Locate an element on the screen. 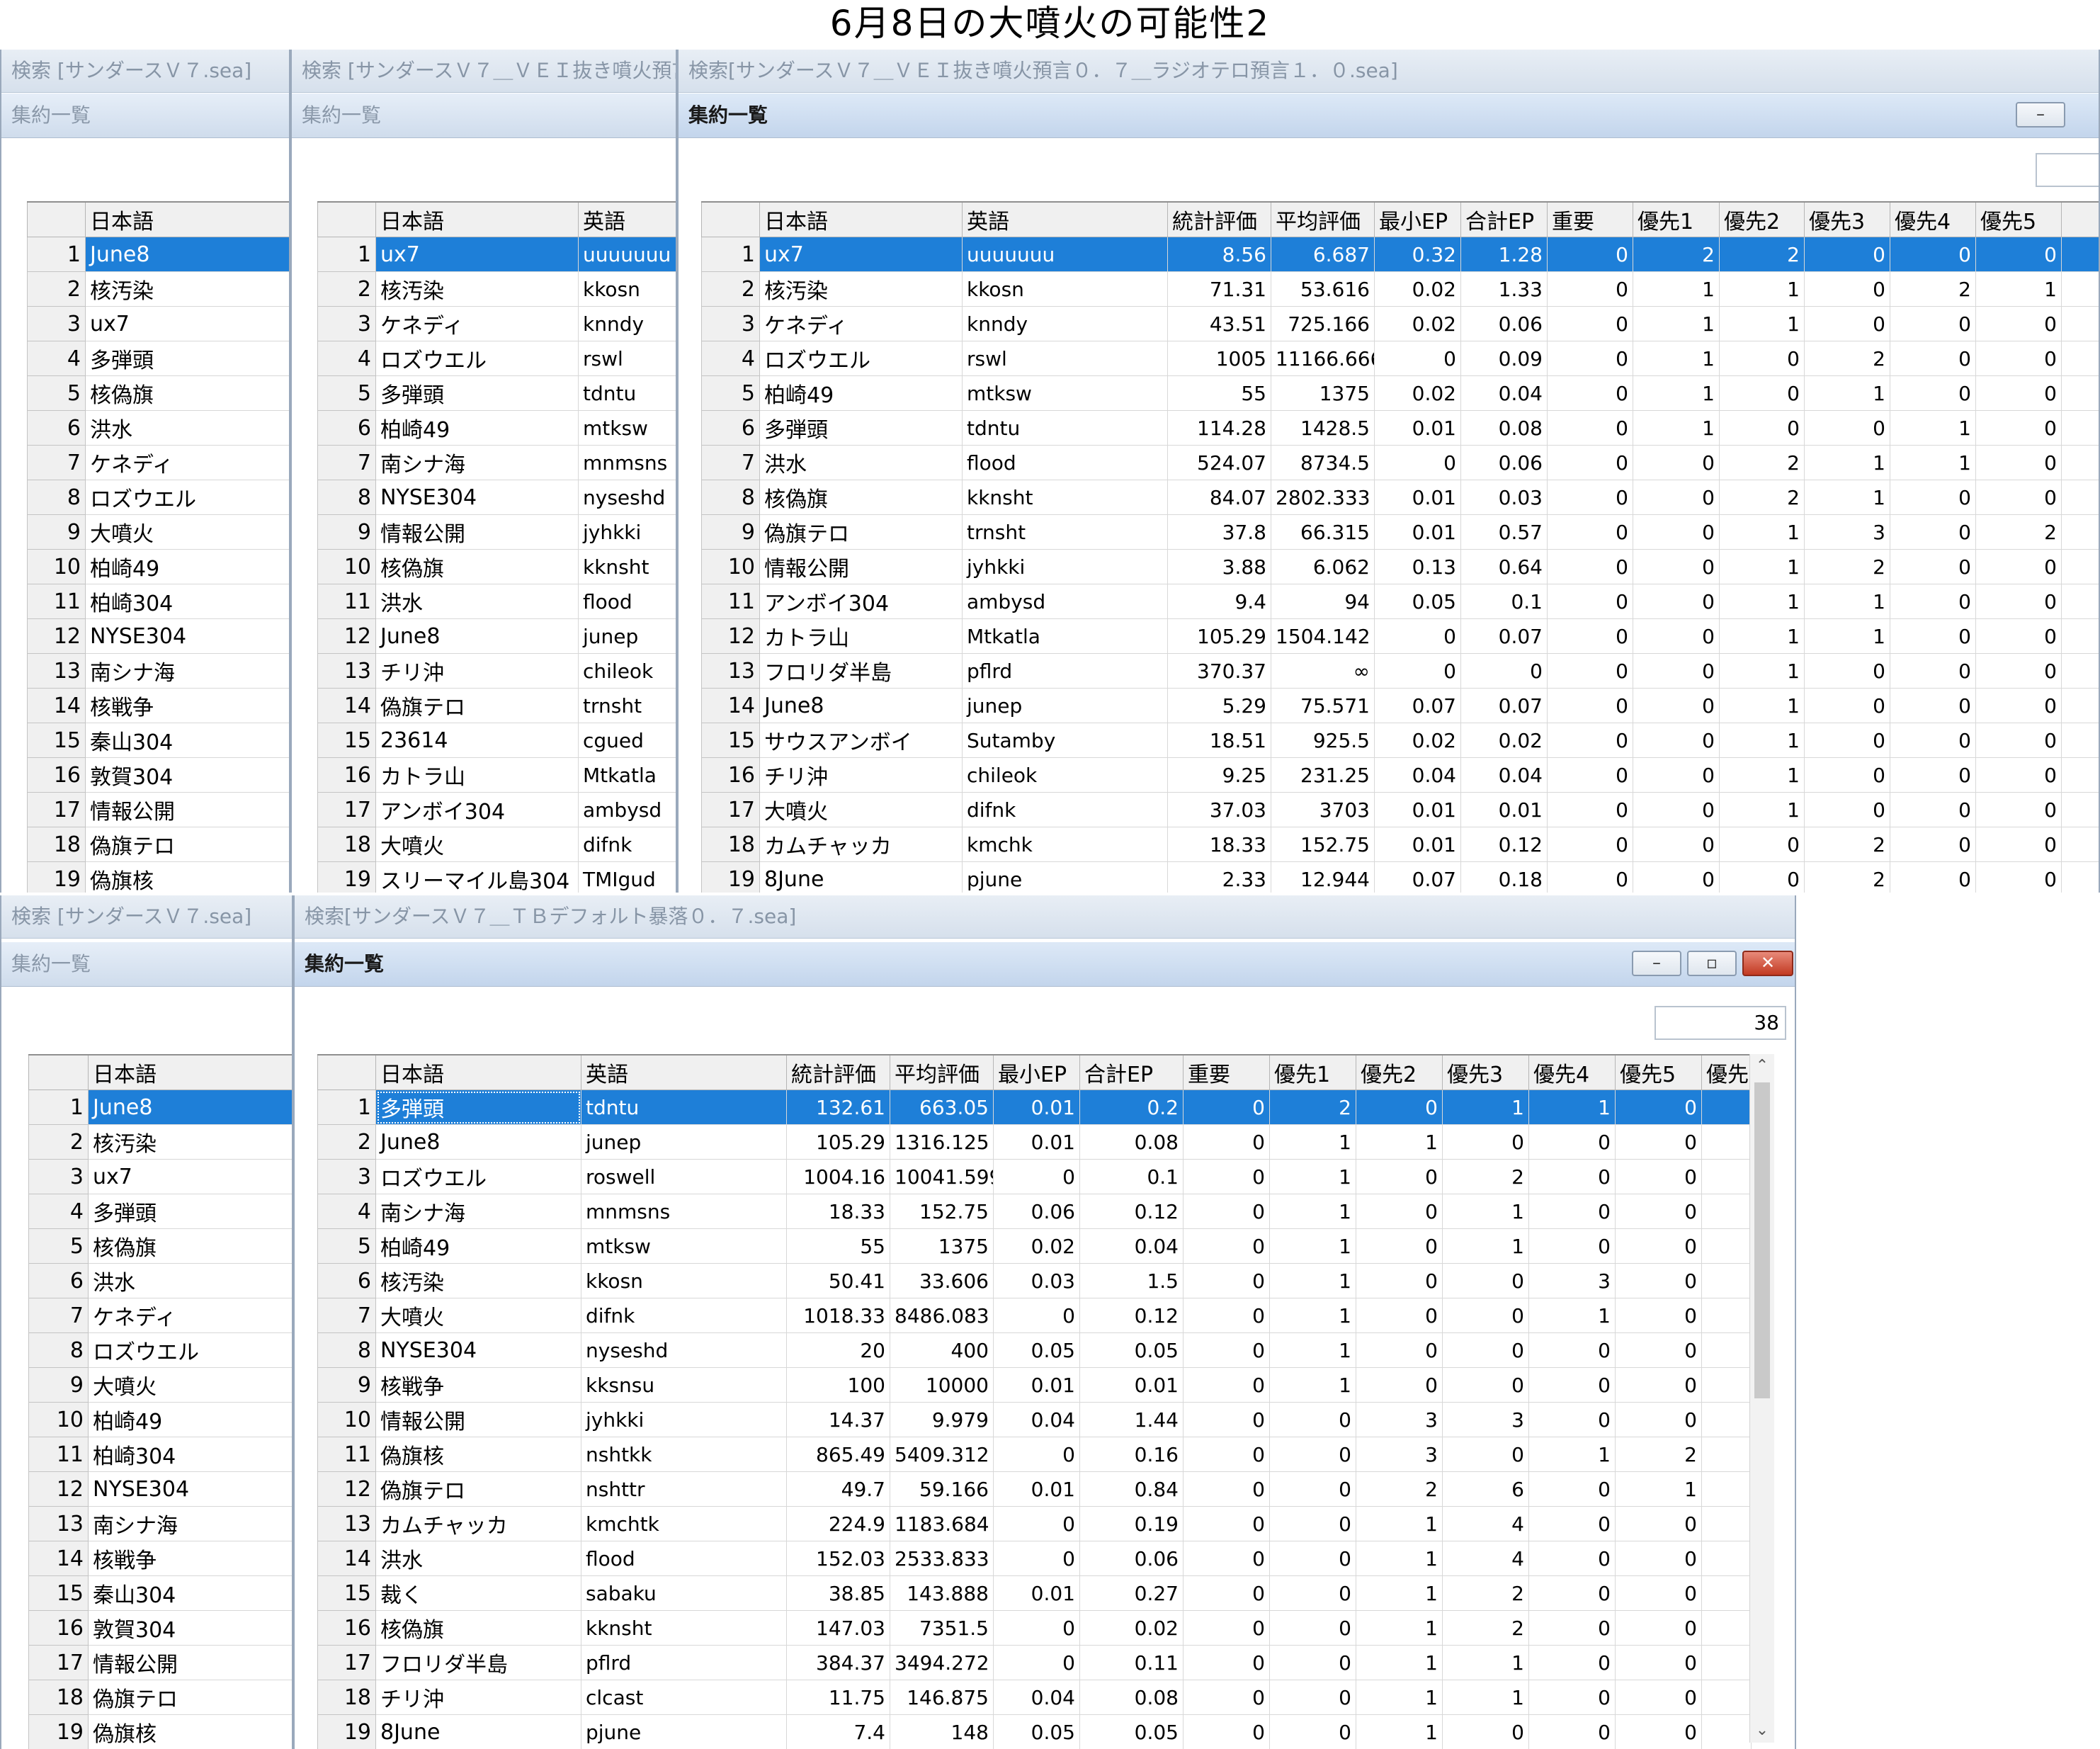  table-row: 14 核戦争 is located at coordinates (158, 705).